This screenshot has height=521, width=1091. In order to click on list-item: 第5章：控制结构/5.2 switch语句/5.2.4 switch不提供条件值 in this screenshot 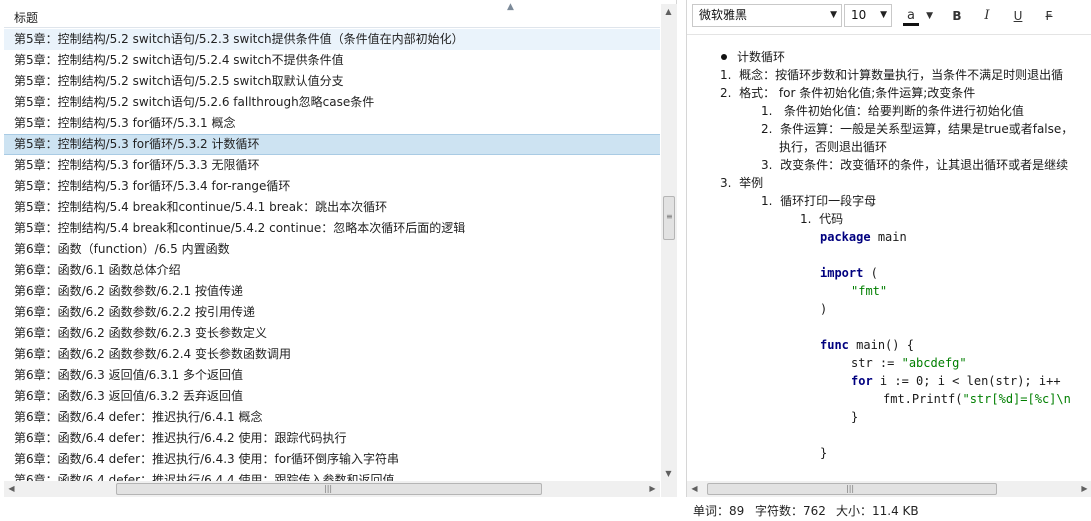, I will do `click(332, 60)`.